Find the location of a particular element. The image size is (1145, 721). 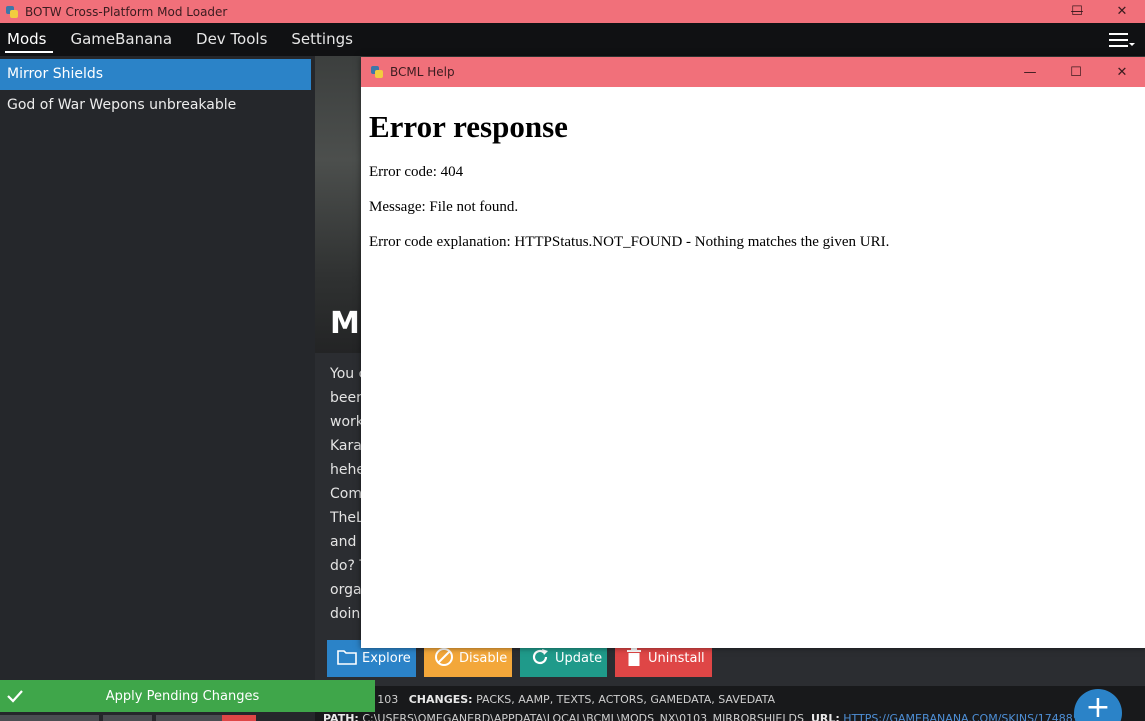

refresh-icon is located at coordinates (540, 659).